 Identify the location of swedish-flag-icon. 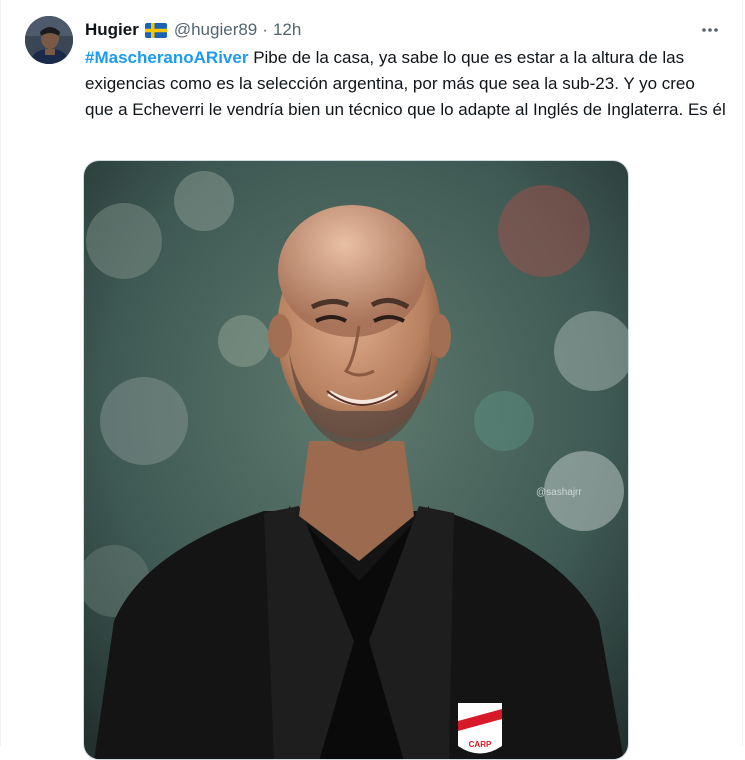
(155, 30).